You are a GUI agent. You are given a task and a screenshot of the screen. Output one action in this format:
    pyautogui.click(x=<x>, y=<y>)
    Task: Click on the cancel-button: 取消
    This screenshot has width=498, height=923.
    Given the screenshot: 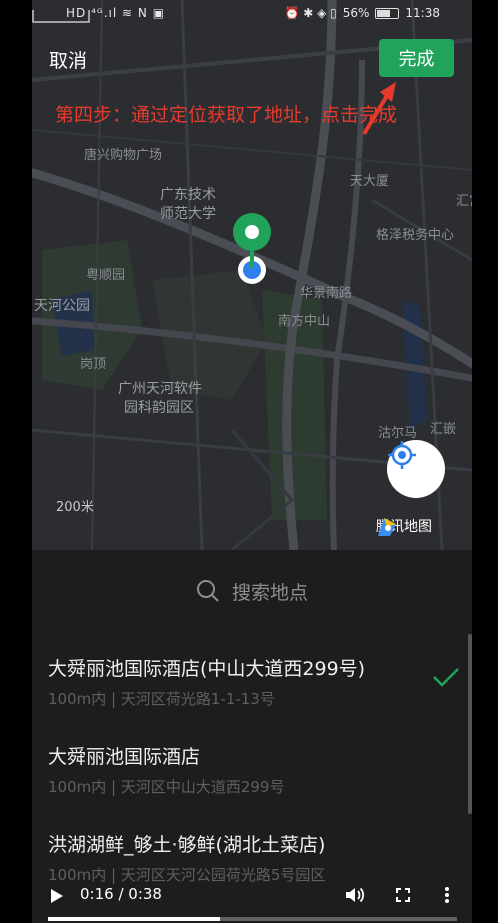 What is the action you would take?
    pyautogui.click(x=68, y=59)
    